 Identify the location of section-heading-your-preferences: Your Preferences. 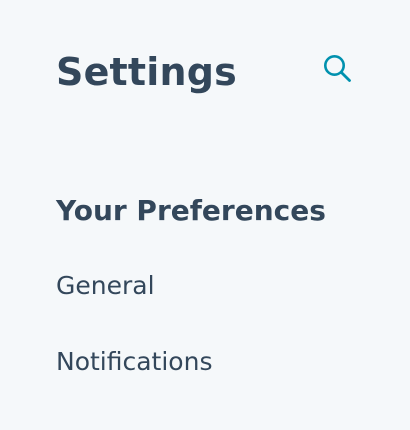
(191, 210).